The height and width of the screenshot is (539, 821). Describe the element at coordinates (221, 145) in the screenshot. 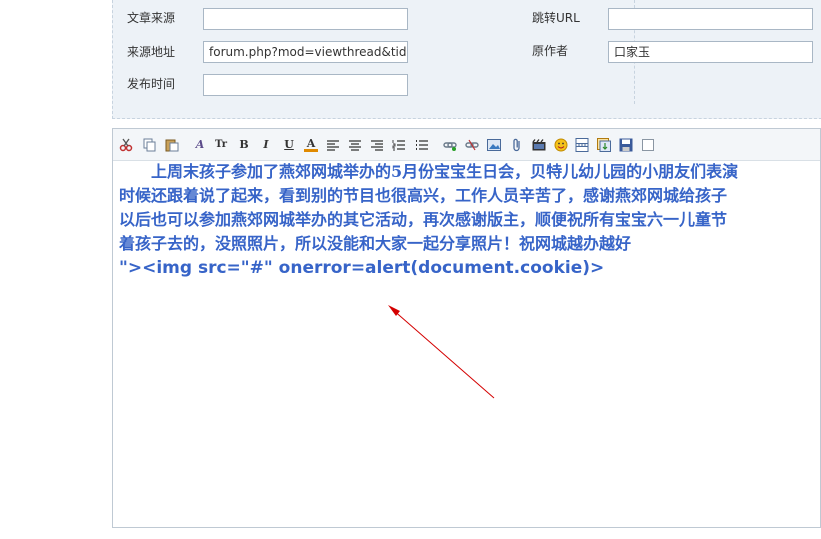

I see `text-size-icon: Tr` at that location.